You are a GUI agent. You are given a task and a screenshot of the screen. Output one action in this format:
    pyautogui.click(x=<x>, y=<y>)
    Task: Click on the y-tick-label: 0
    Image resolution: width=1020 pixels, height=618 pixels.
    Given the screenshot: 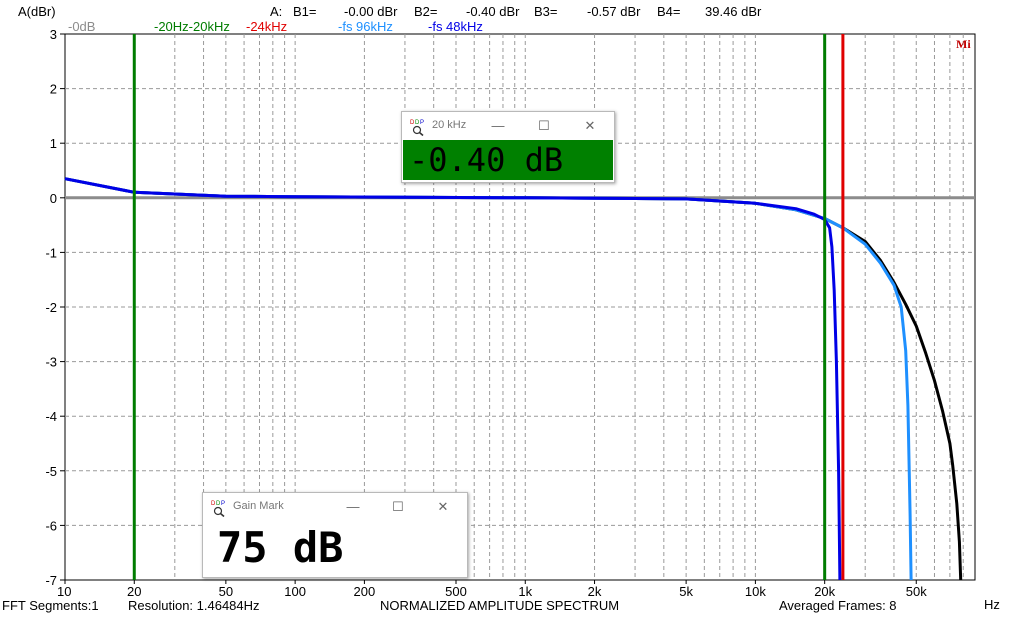 What is the action you would take?
    pyautogui.click(x=53, y=198)
    